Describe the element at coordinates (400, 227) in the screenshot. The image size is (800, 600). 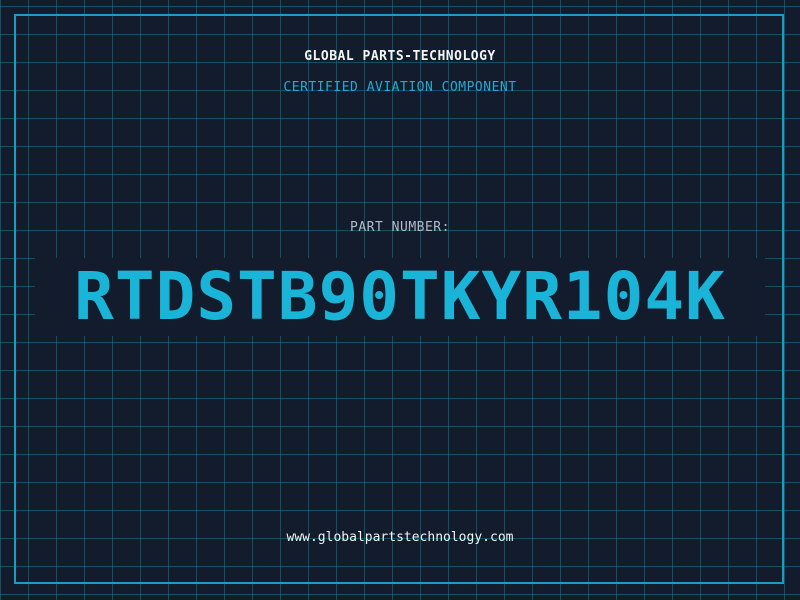
I see `part-number-label: PART NUMBER:` at that location.